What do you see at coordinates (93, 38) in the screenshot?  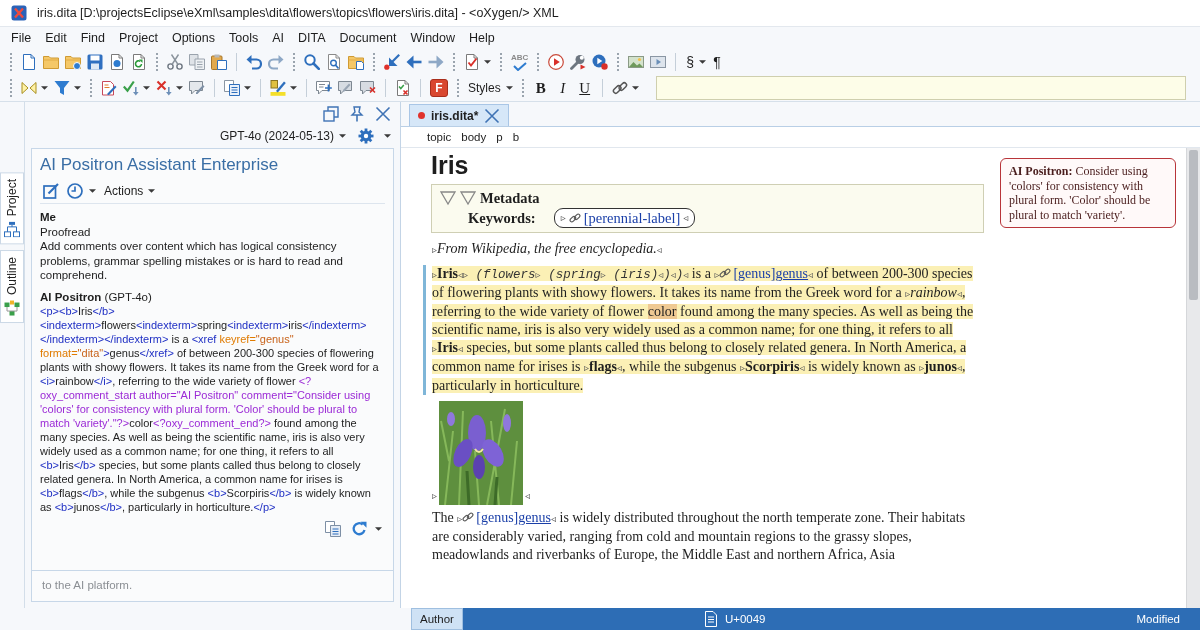 I see `menu-item: Find` at bounding box center [93, 38].